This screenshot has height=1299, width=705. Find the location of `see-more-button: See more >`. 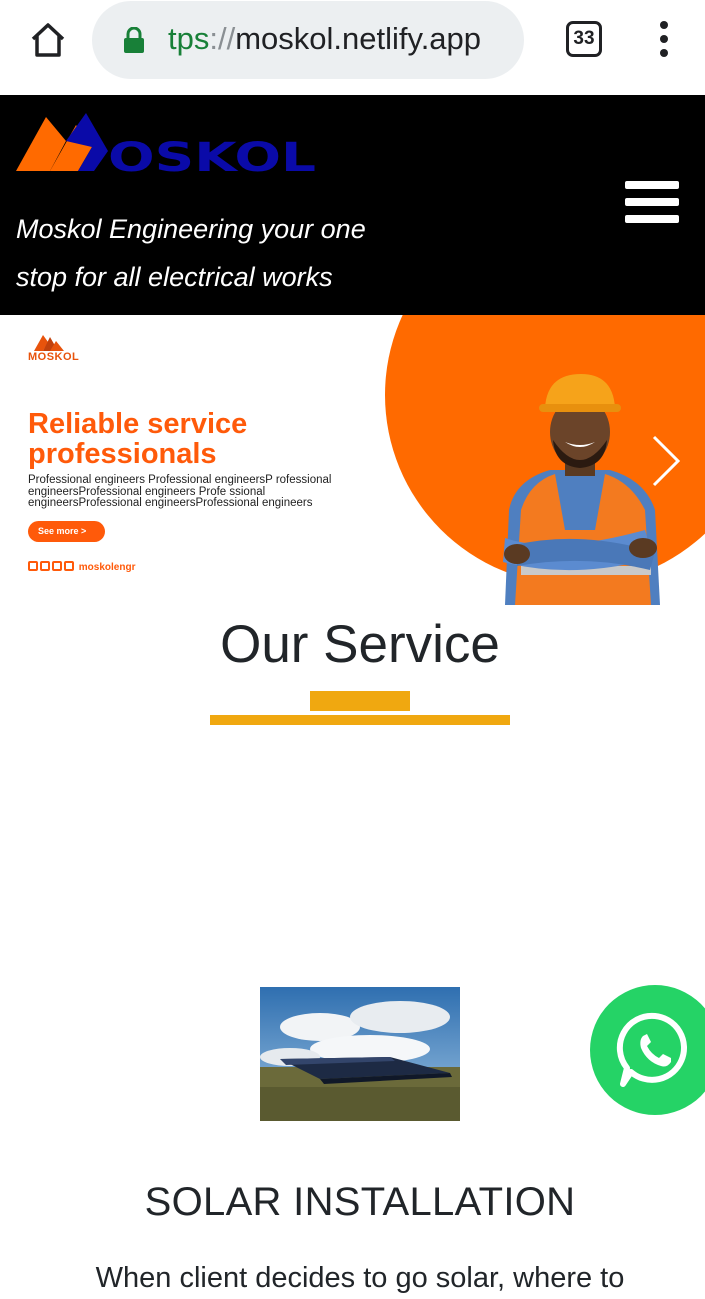

see-more-button: See more > is located at coordinates (66, 531).